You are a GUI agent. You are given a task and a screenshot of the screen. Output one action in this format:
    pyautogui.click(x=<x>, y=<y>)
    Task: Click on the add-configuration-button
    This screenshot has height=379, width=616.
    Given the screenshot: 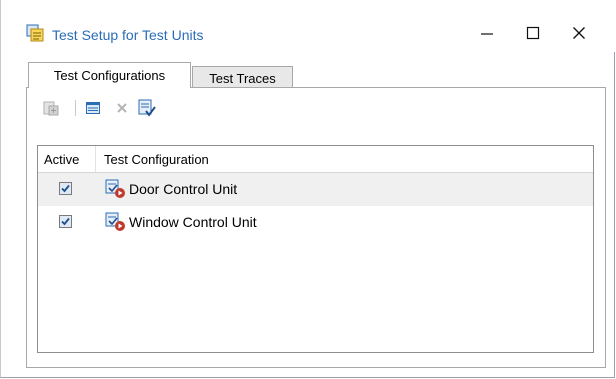 What is the action you would take?
    pyautogui.click(x=51, y=108)
    